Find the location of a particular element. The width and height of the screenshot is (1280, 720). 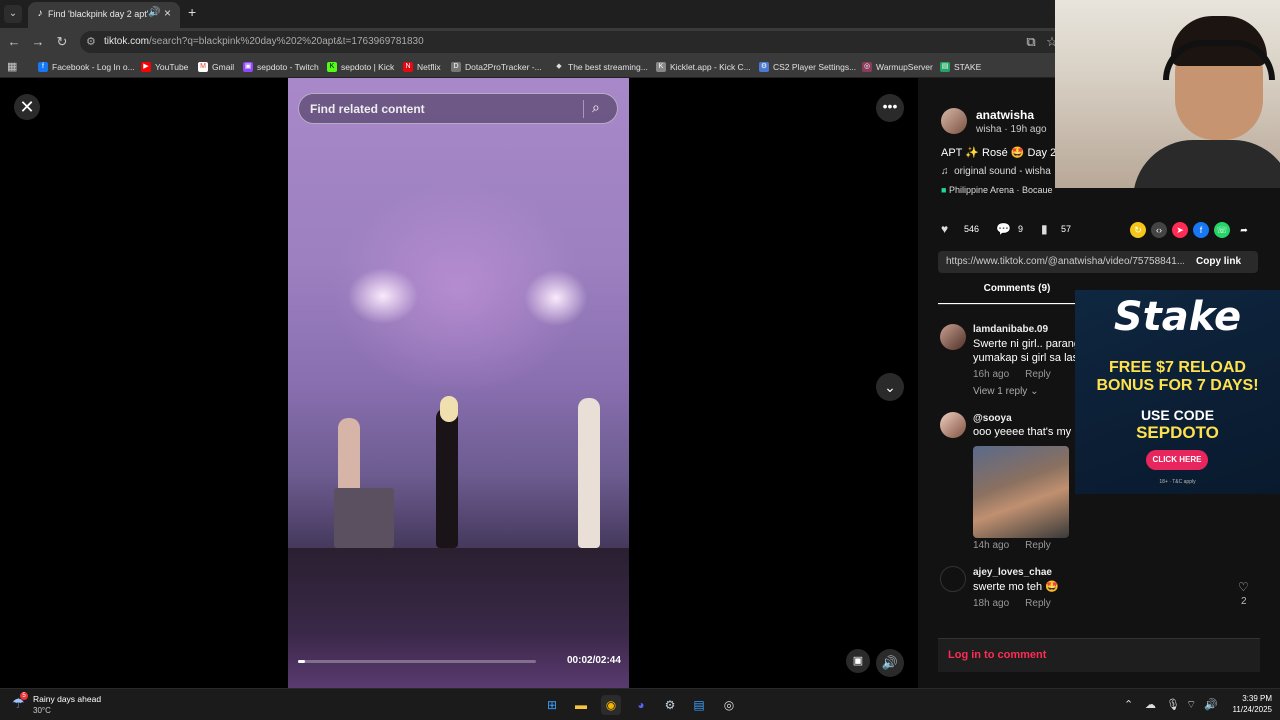

system-clock: 3:39 PM 11/24/2025 is located at coordinates (1247, 704).